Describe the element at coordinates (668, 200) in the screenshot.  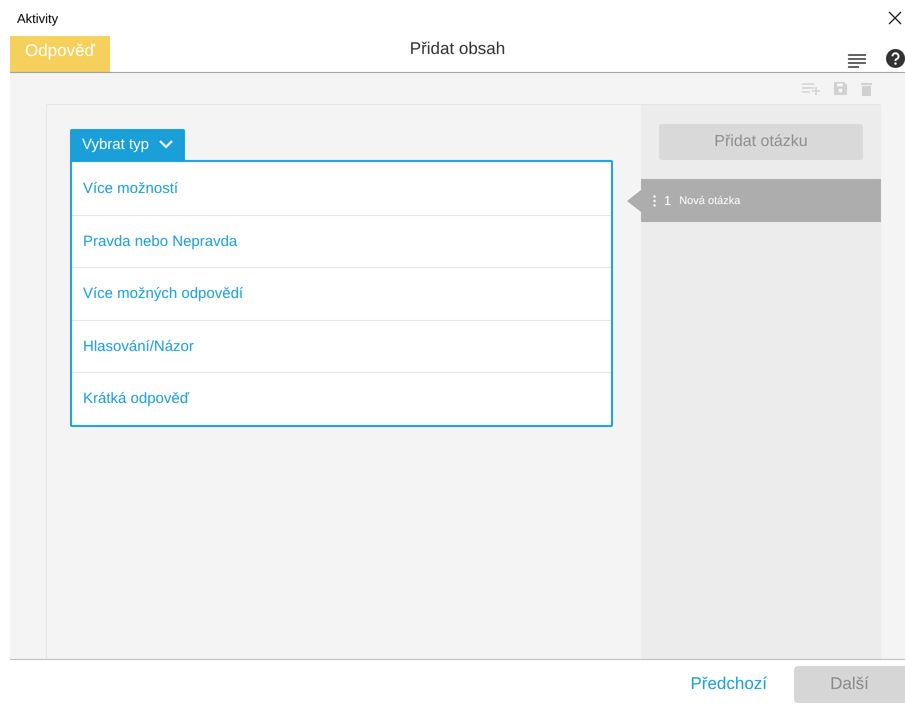
I see `question-number: 1` at that location.